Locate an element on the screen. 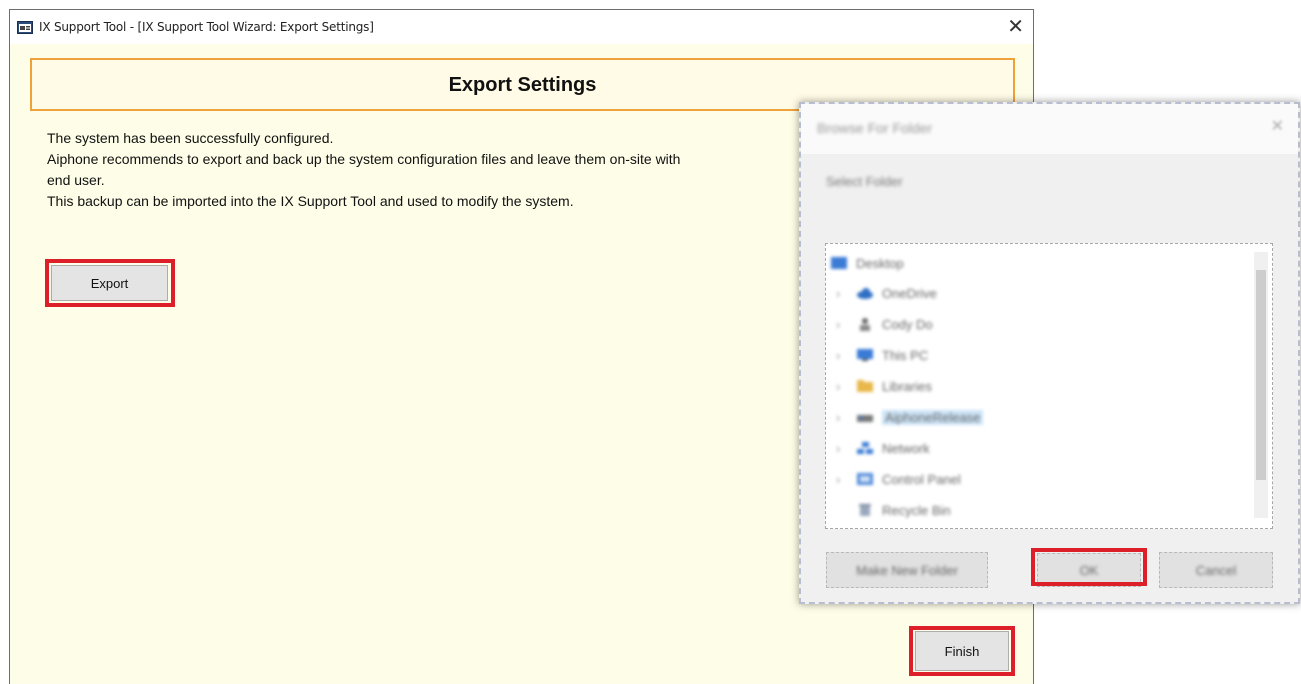 Image resolution: width=1301 pixels, height=684 pixels. close-icon: ✕ is located at coordinates (1015, 26).